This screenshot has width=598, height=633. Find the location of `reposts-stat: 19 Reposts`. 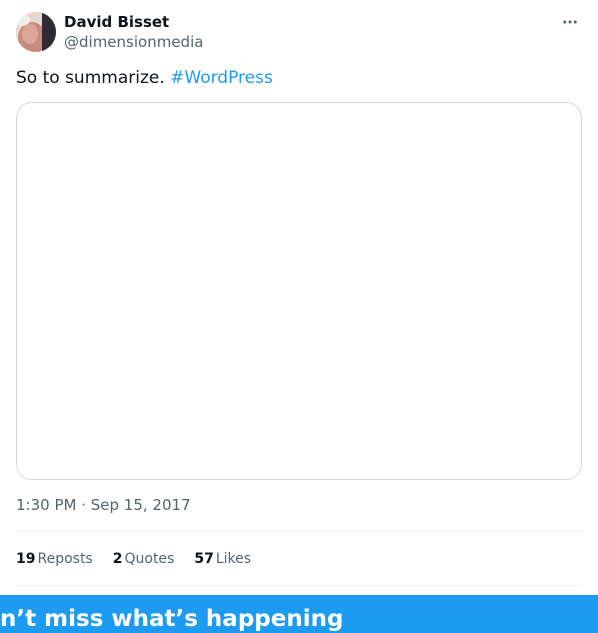

reposts-stat: 19 Reposts is located at coordinates (54, 559).